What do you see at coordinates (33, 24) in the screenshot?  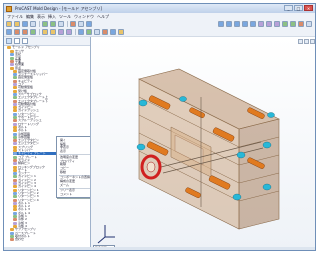 I see `print-icon` at bounding box center [33, 24].